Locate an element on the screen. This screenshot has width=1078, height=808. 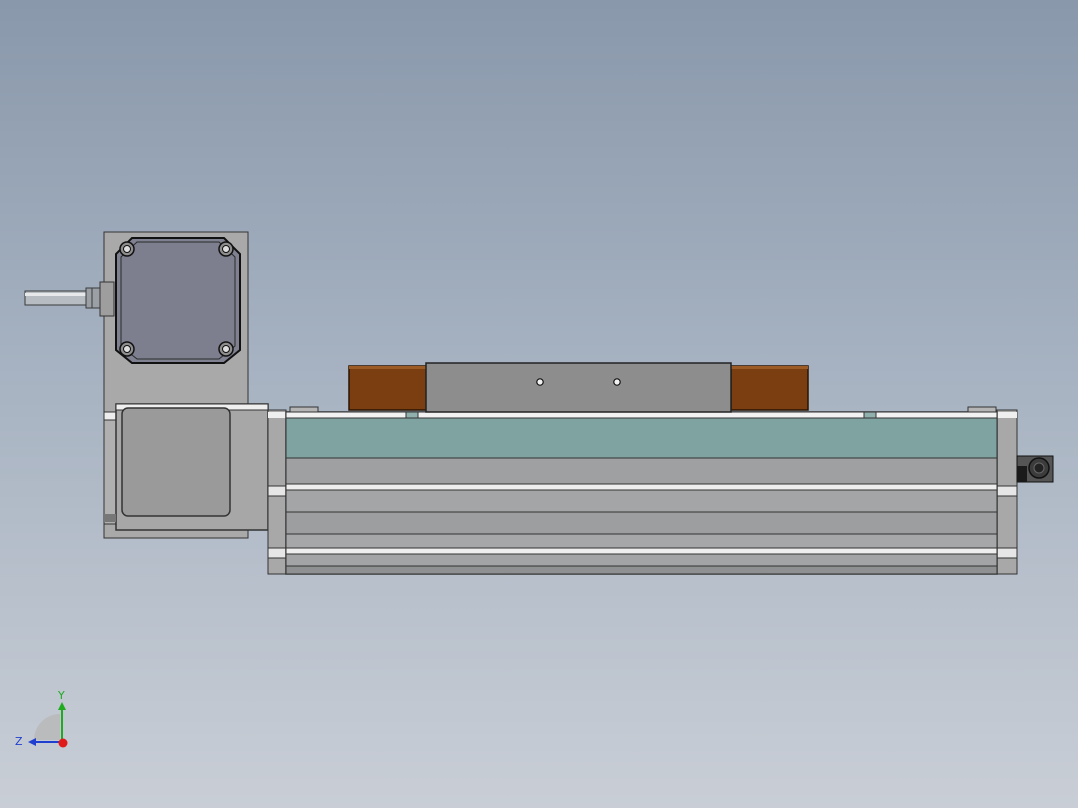
rail-end-plate-right is located at coordinates (1007, 492).